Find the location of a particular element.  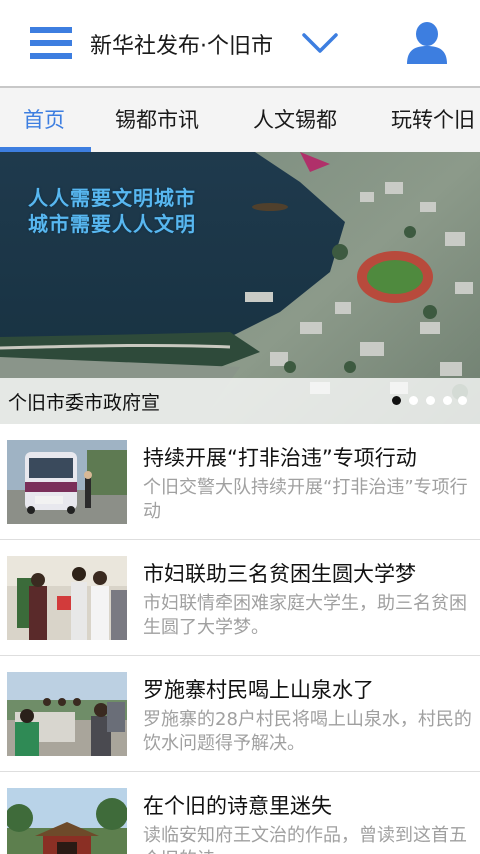

news-title: 持续开展“打非治违”专项行动 is located at coordinates (280, 458).